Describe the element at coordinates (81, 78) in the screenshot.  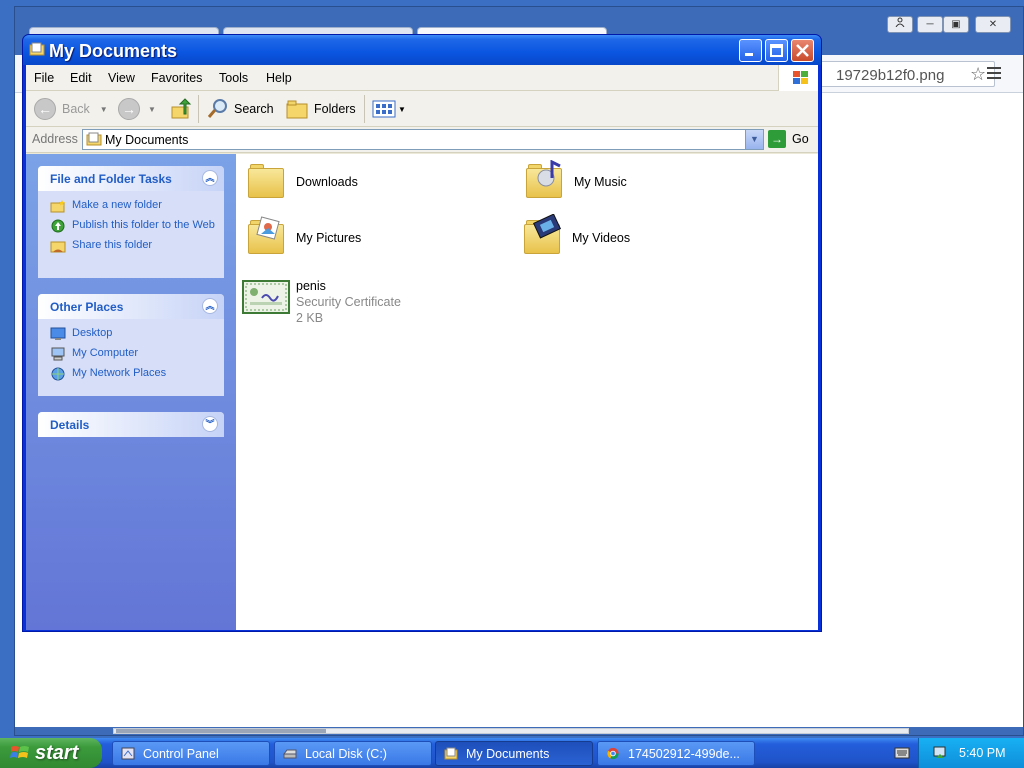
I see `menu-edit: Edit` at that location.